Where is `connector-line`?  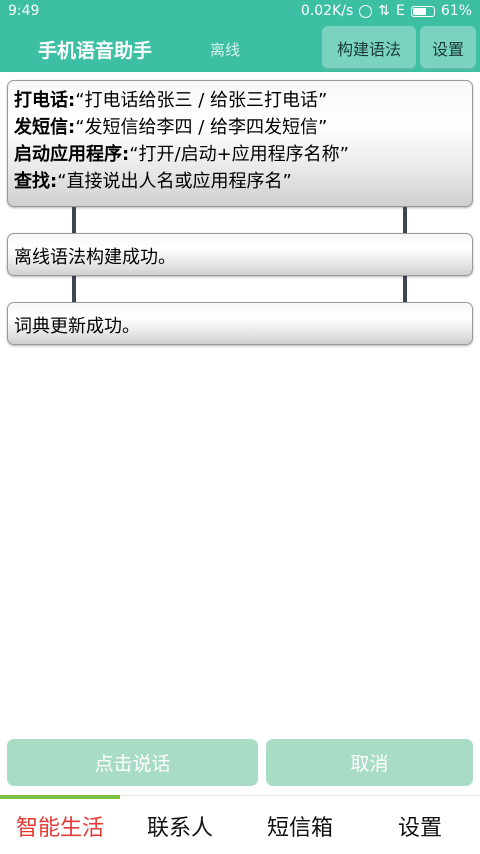 connector-line is located at coordinates (74, 220).